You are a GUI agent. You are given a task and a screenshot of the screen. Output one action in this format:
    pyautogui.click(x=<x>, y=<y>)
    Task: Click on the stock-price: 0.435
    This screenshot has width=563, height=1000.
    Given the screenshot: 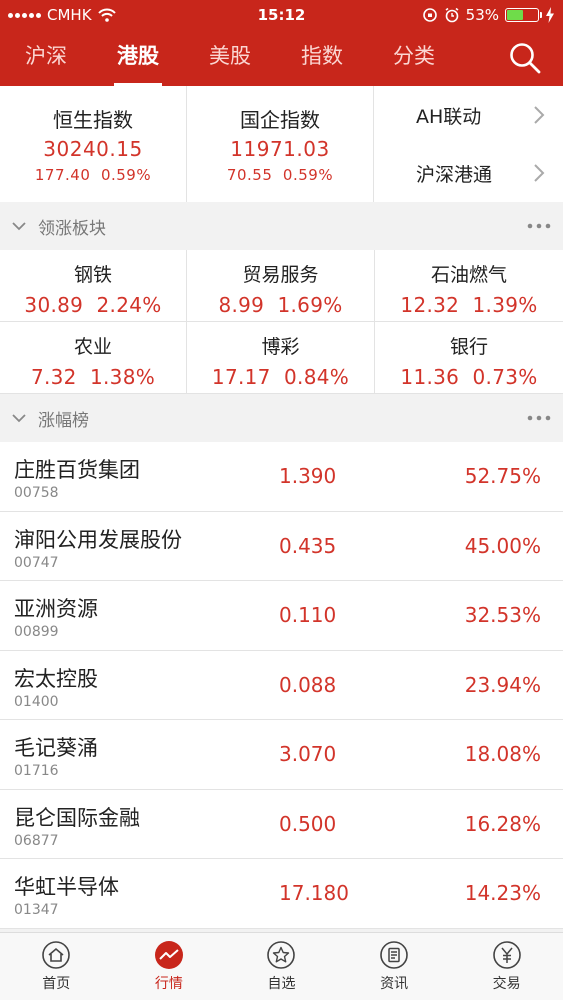 What is the action you would take?
    pyautogui.click(x=308, y=545)
    